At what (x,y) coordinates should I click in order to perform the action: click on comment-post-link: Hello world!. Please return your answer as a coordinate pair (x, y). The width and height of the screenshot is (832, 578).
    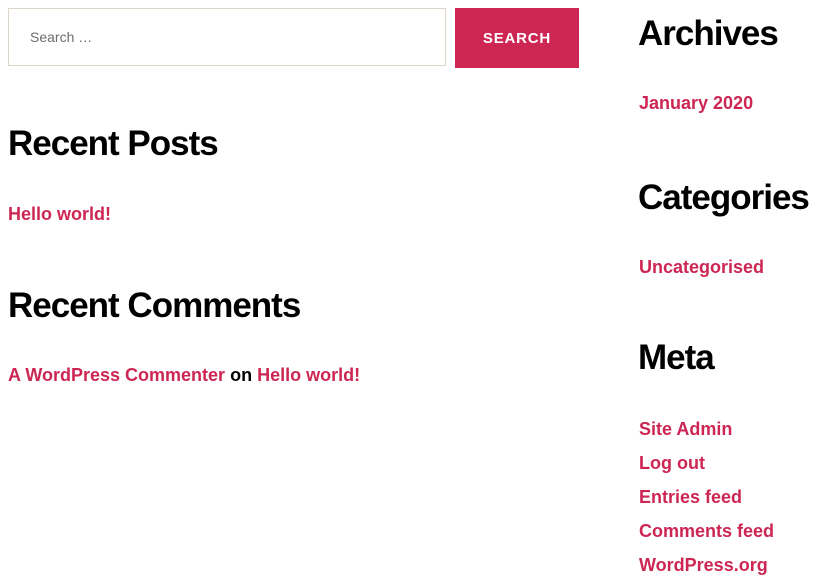
    Looking at the image, I should click on (308, 375).